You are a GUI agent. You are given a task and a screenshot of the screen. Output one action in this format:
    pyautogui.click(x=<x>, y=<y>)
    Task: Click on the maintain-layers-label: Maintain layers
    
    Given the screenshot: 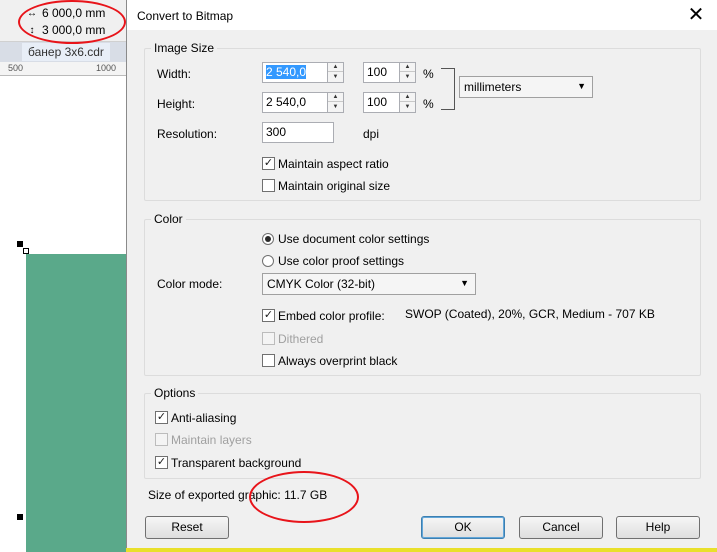 What is the action you would take?
    pyautogui.click(x=211, y=440)
    